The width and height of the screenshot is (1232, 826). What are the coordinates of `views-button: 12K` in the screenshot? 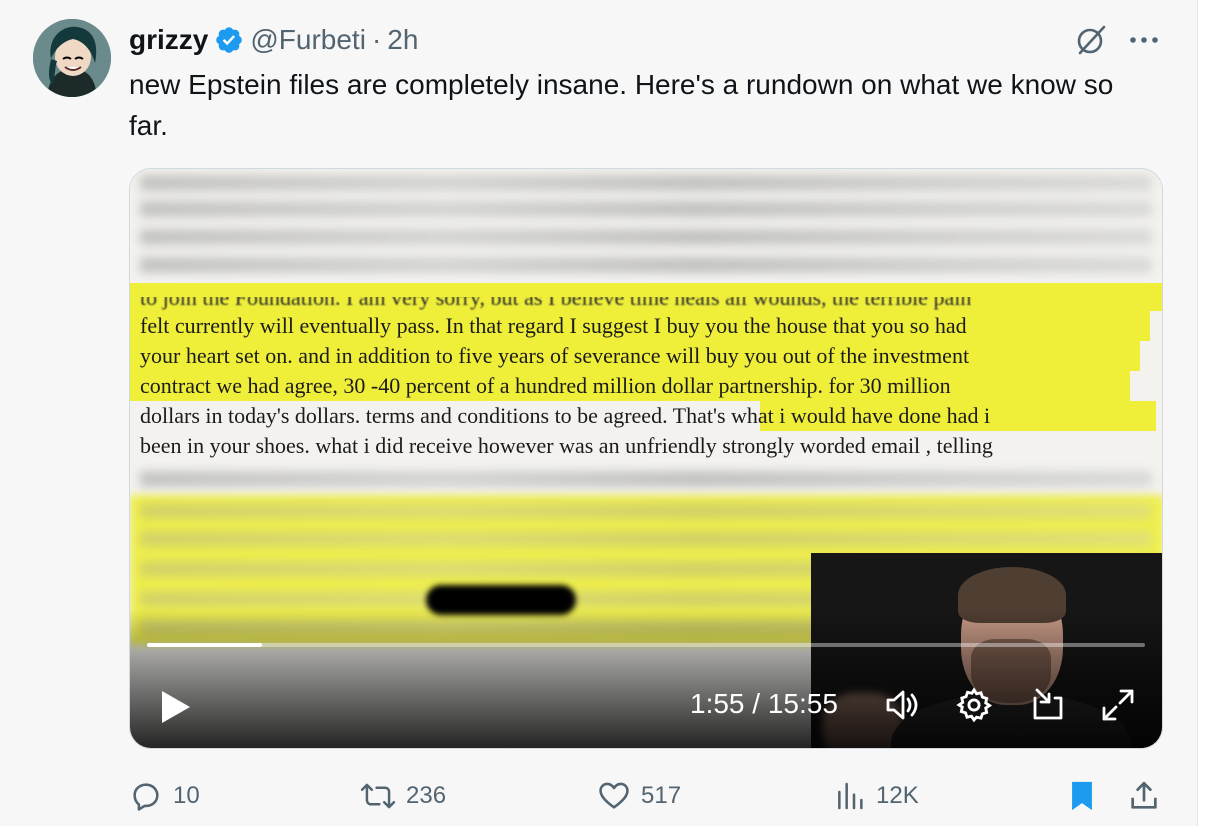 It's located at (876, 796).